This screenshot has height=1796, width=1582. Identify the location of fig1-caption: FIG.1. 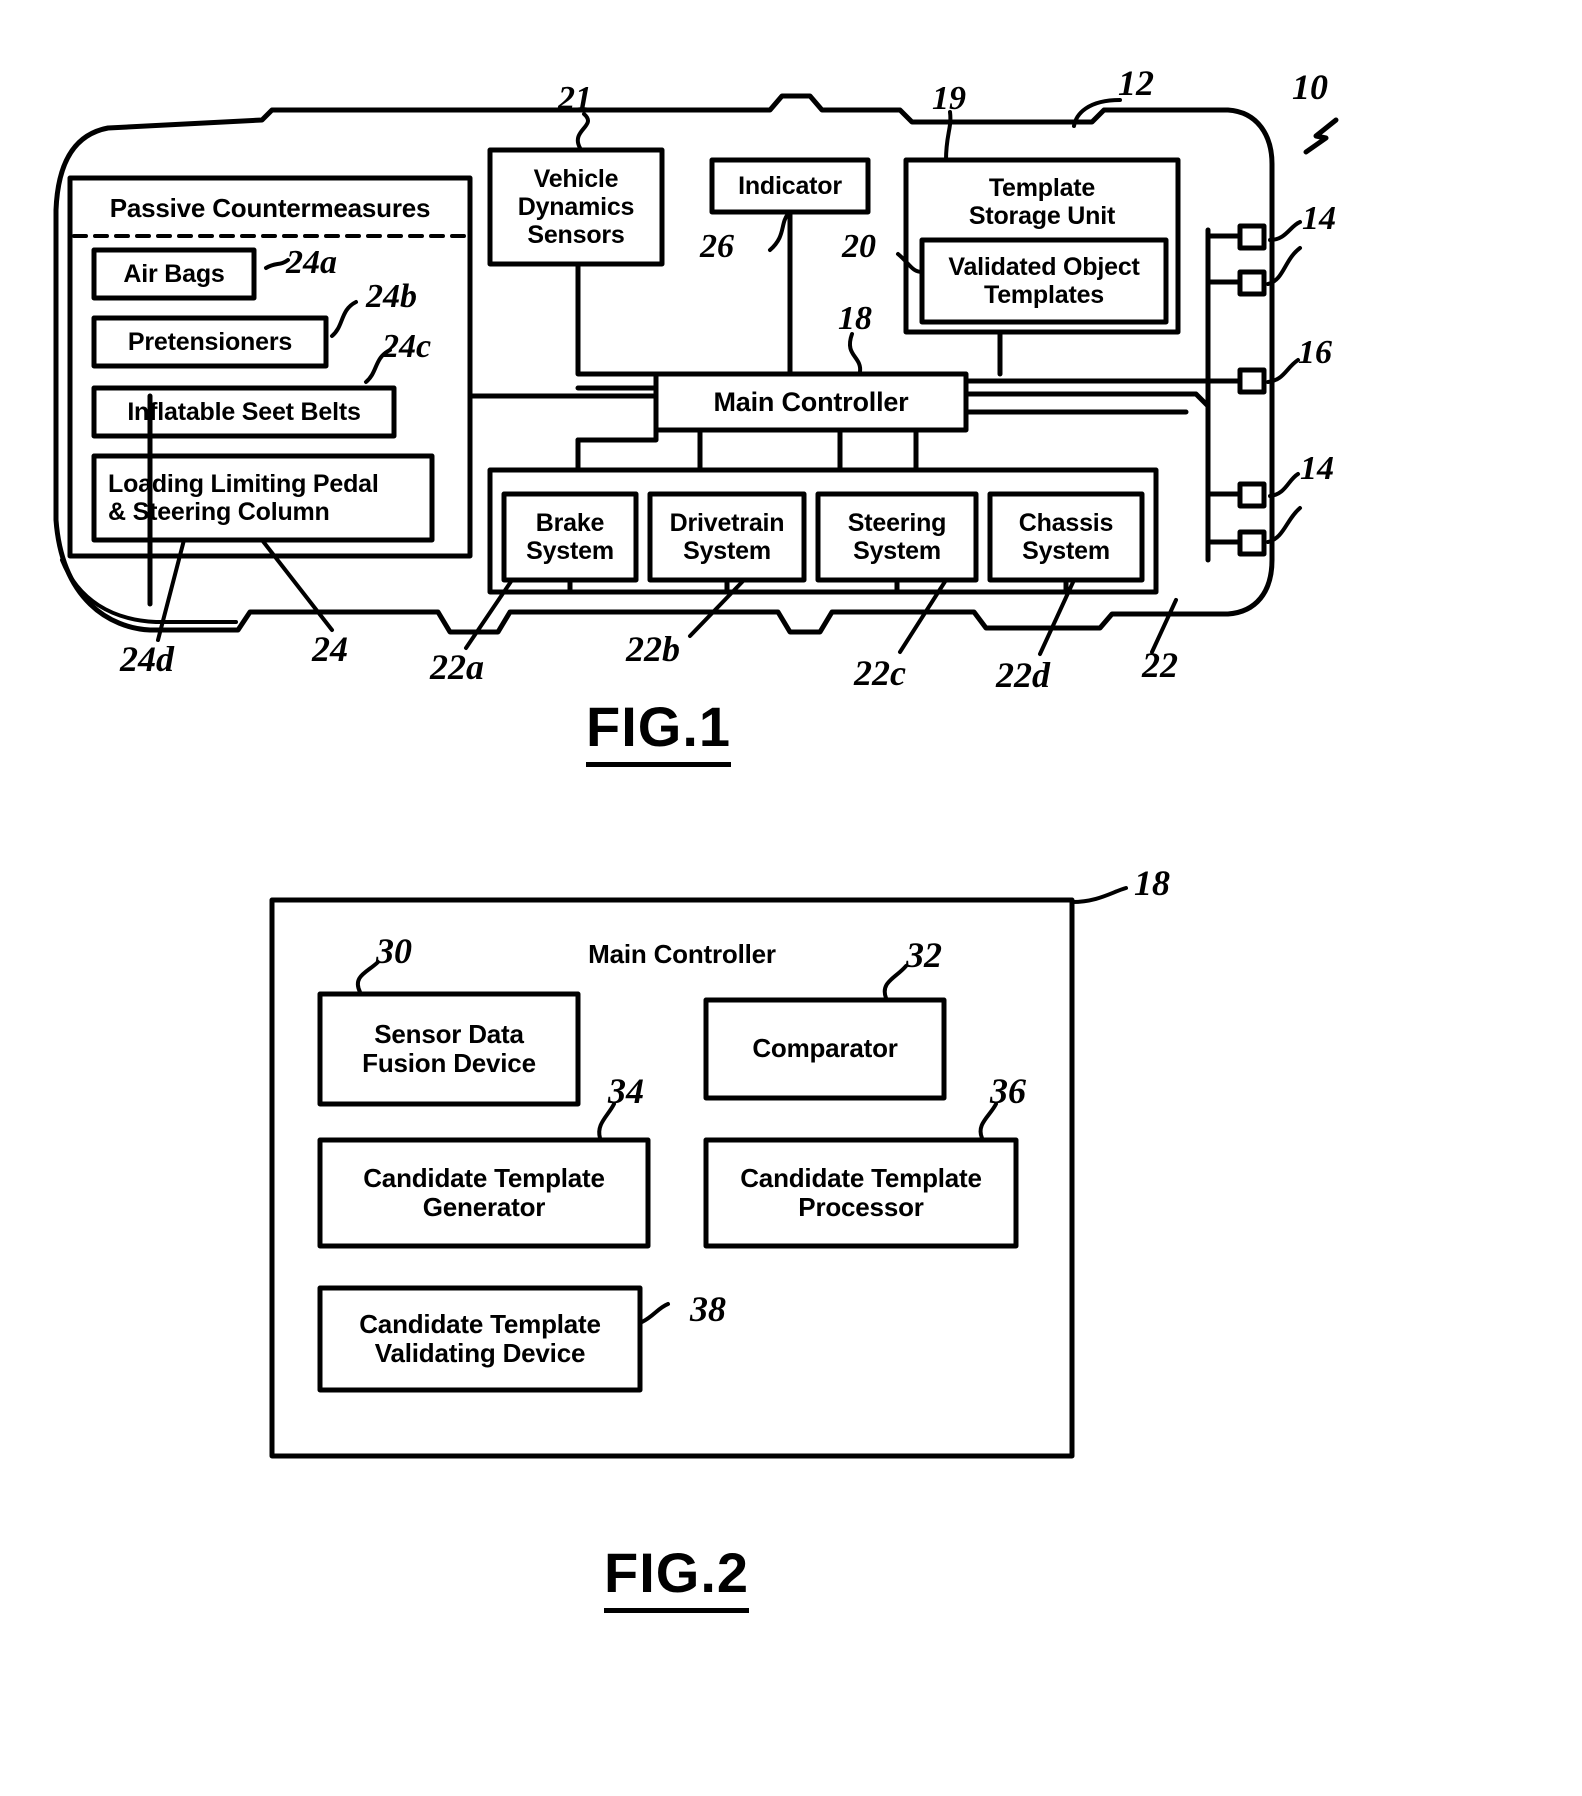
(659, 730).